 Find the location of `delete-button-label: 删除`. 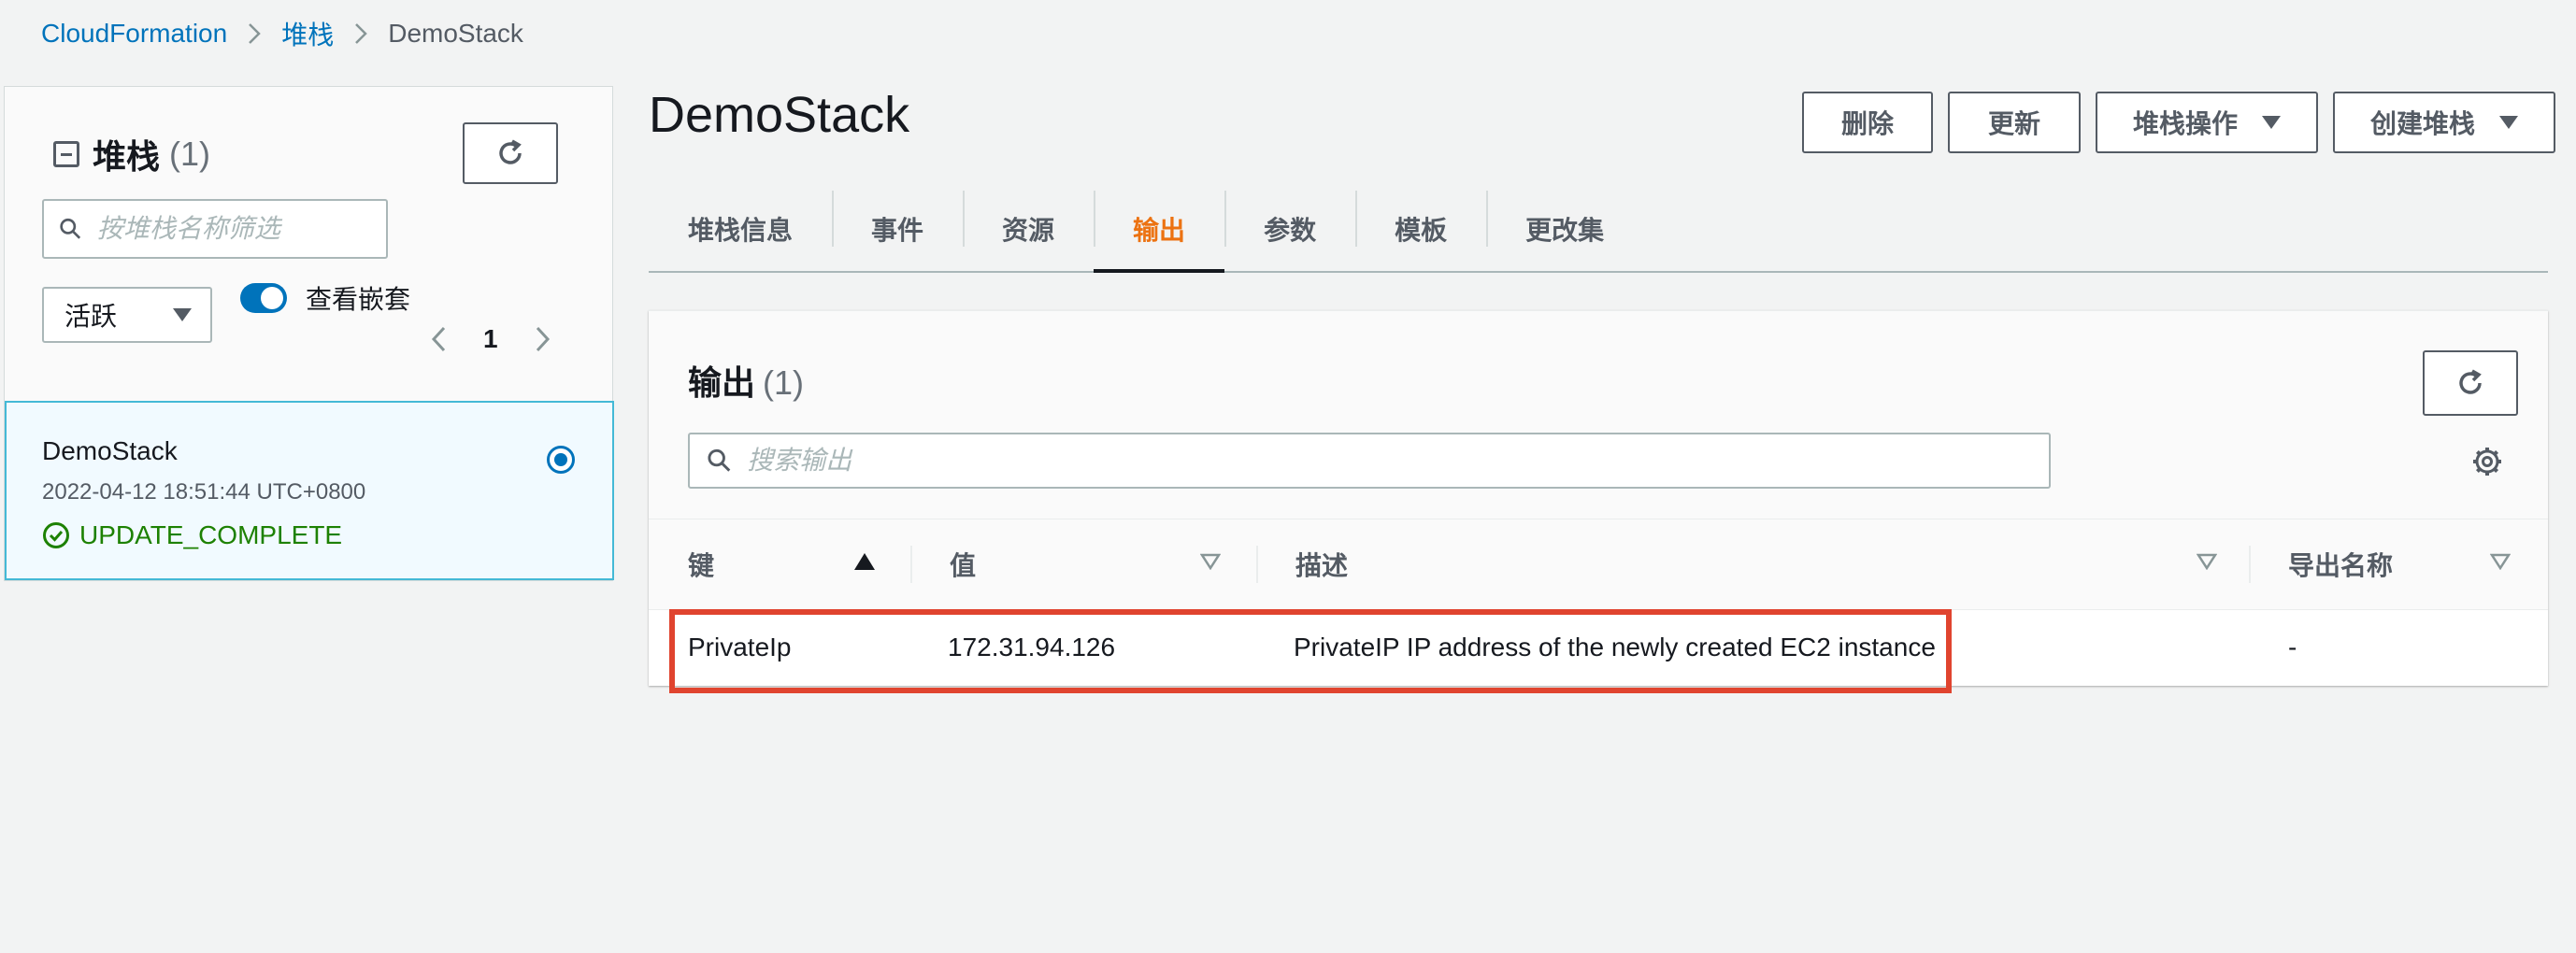

delete-button-label: 删除 is located at coordinates (1867, 123).